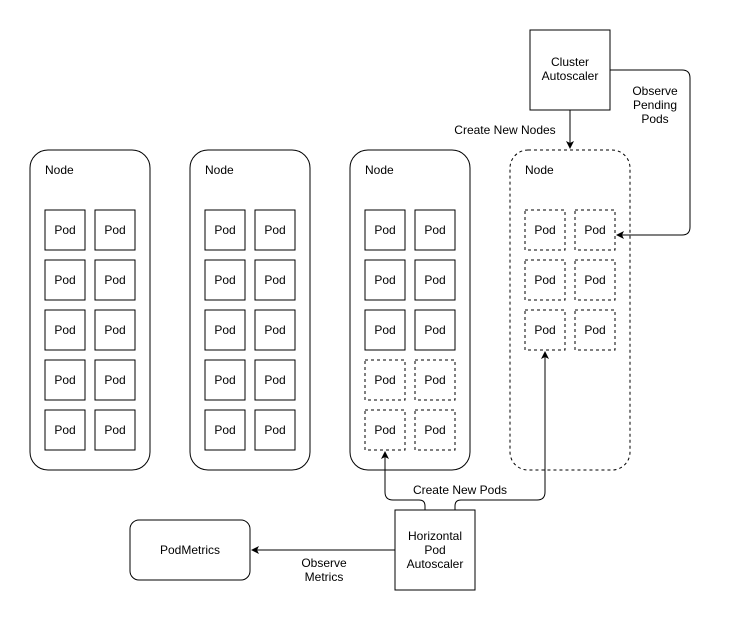  Describe the element at coordinates (435, 564) in the screenshot. I see `hpa-label-line3: Autoscaler` at that location.